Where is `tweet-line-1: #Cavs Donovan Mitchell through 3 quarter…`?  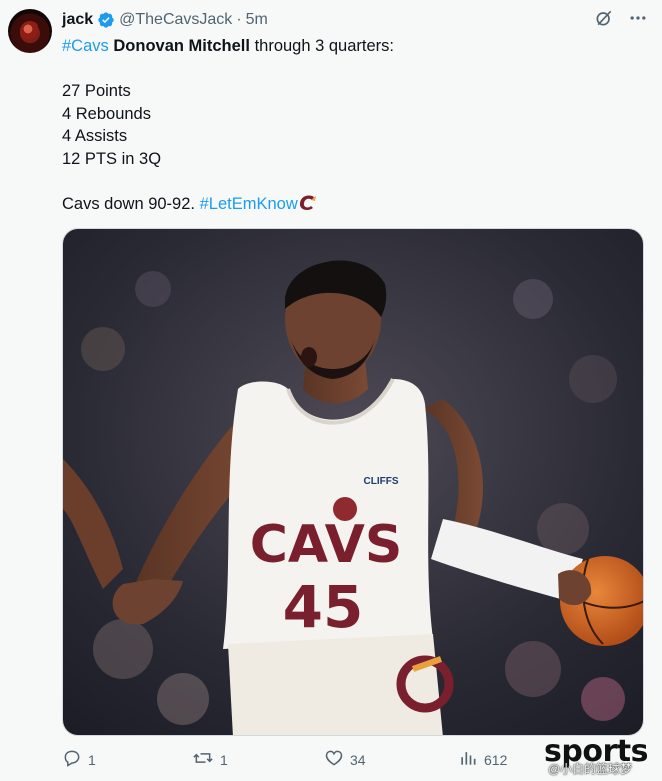
tweet-line-1: #Cavs Donovan Mitchell through 3 quarter… is located at coordinates (352, 46).